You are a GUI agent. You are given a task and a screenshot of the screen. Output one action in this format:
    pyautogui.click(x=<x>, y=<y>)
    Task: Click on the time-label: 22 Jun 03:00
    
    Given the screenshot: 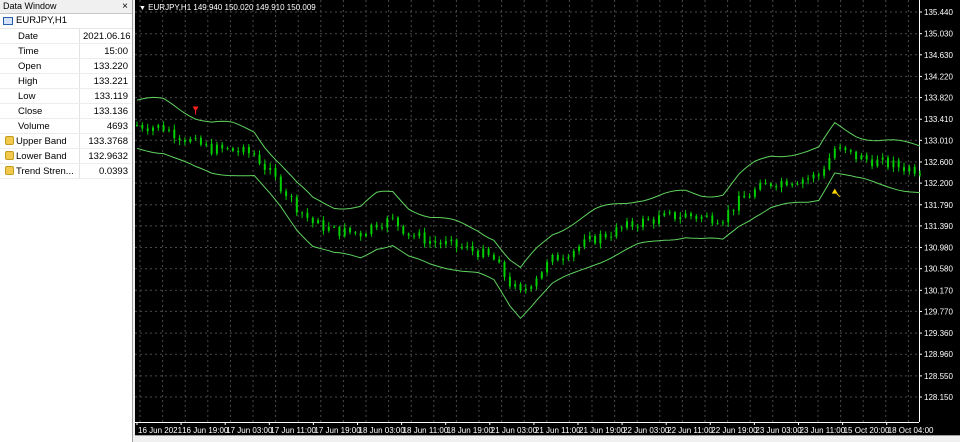 What is the action you would take?
    pyautogui.click(x=646, y=430)
    